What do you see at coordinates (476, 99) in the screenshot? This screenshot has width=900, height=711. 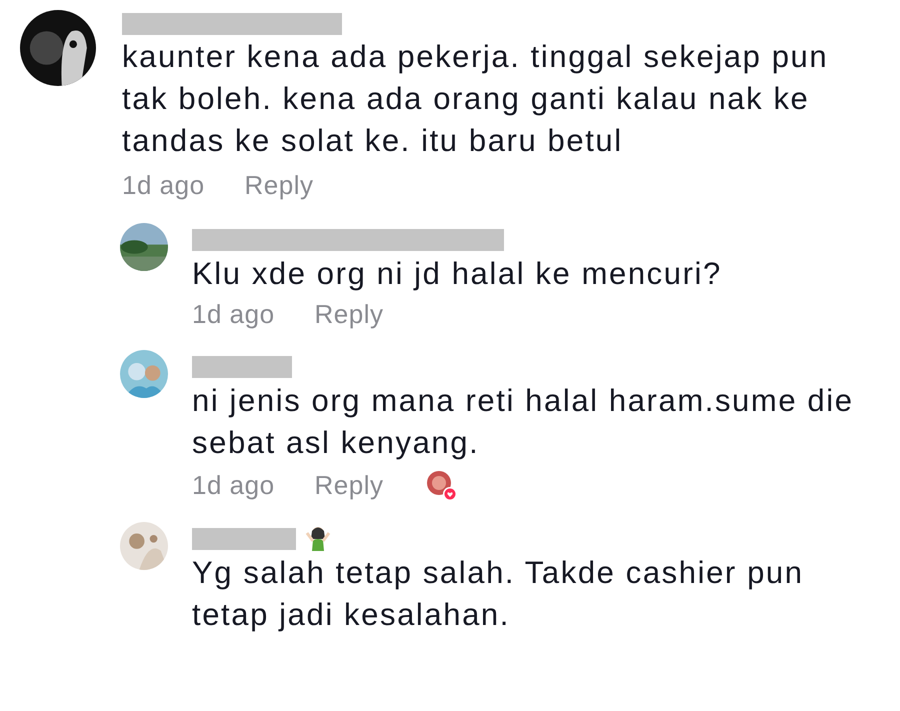 I see `comment-text: kaunter kena ada pekerja. tinggal sekejap pun tak boleh. kena ada orang ganti kalau nak ke tandas ke solat ke. itu baru betul` at bounding box center [476, 99].